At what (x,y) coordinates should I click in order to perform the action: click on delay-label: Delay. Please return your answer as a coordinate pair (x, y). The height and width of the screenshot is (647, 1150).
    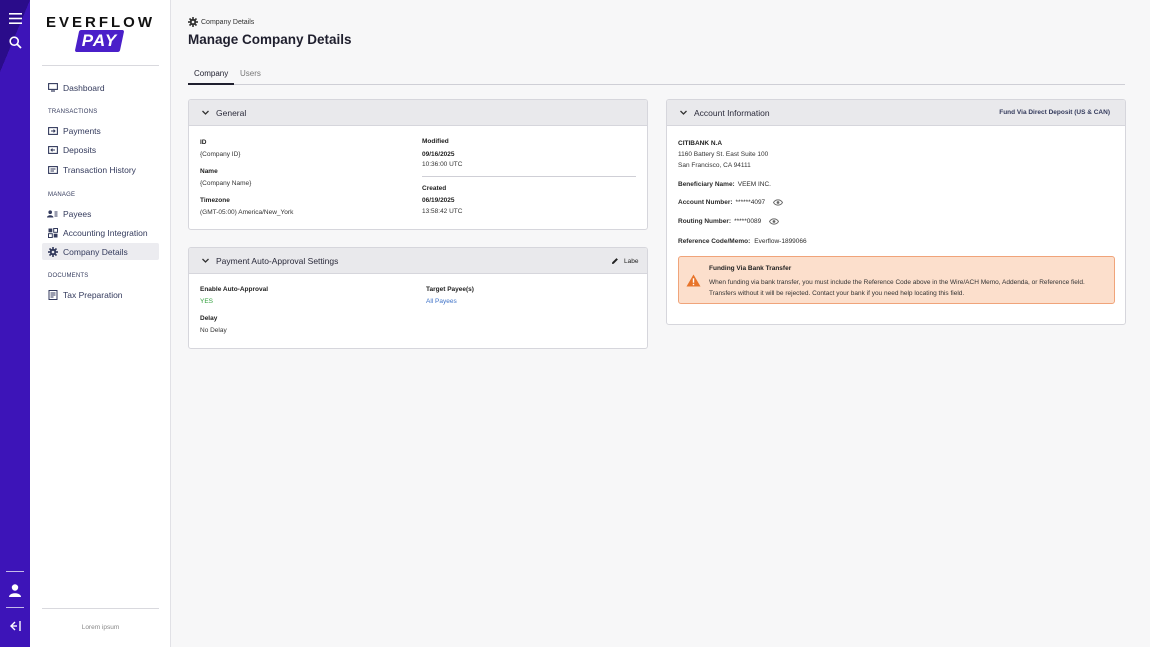
    Looking at the image, I should click on (209, 318).